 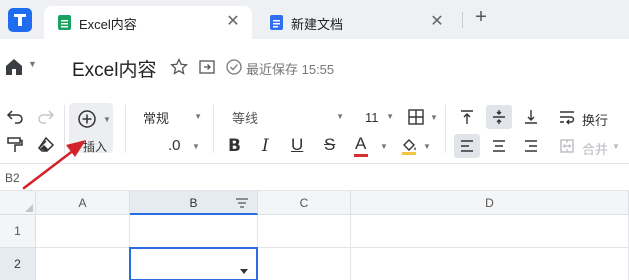 I want to click on underline-button: U, so click(x=297, y=145).